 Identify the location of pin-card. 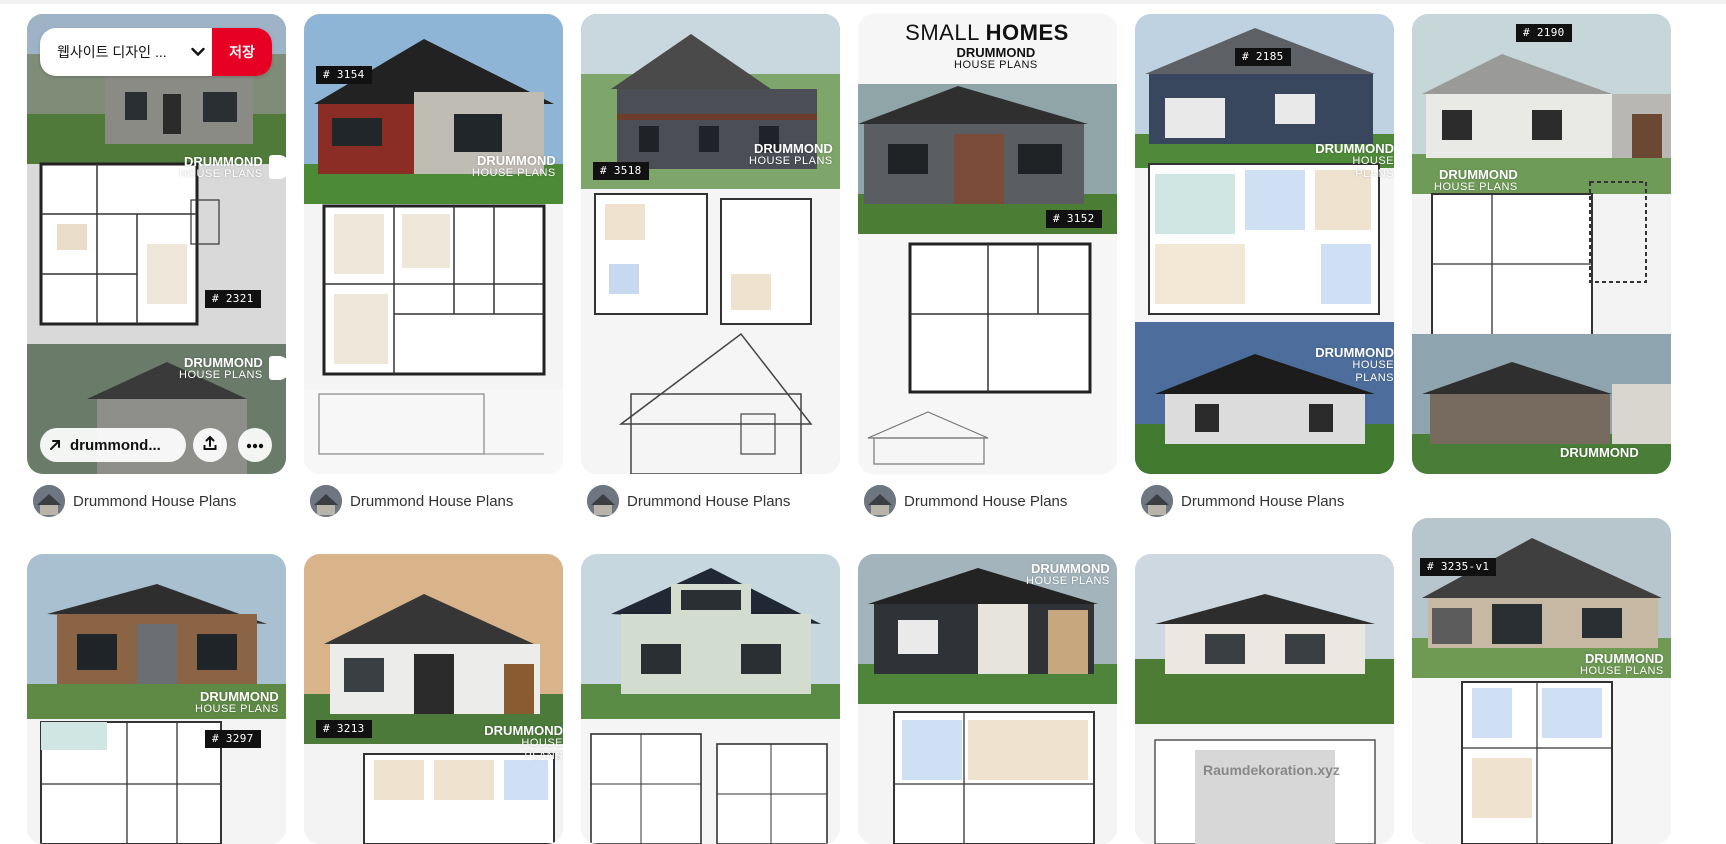
(710, 699).